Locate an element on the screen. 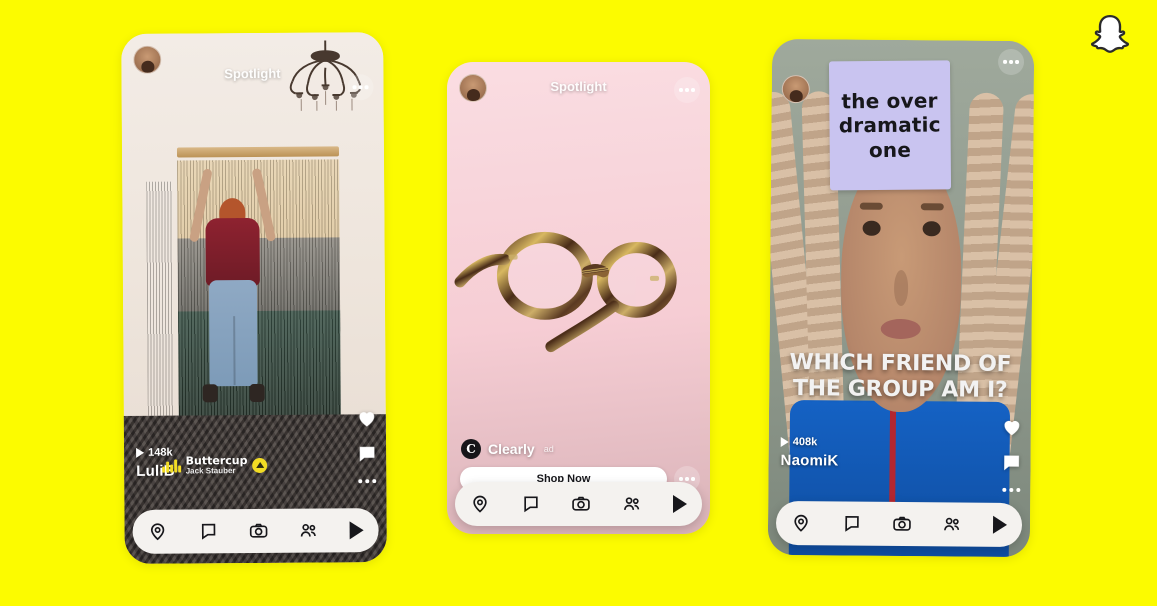 The width and height of the screenshot is (1157, 606). ad-brand-row: C Clearly ad is located at coordinates (507, 449).